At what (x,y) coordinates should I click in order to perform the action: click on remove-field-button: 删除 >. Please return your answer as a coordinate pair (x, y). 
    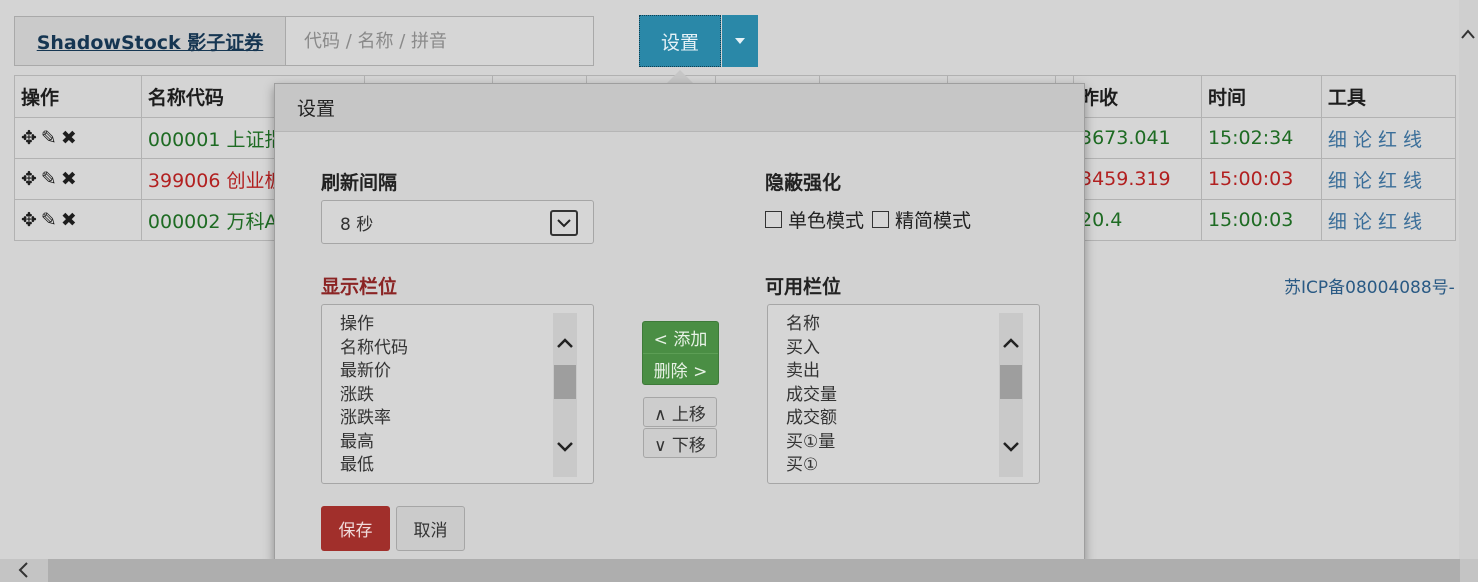
    Looking at the image, I should click on (680, 368).